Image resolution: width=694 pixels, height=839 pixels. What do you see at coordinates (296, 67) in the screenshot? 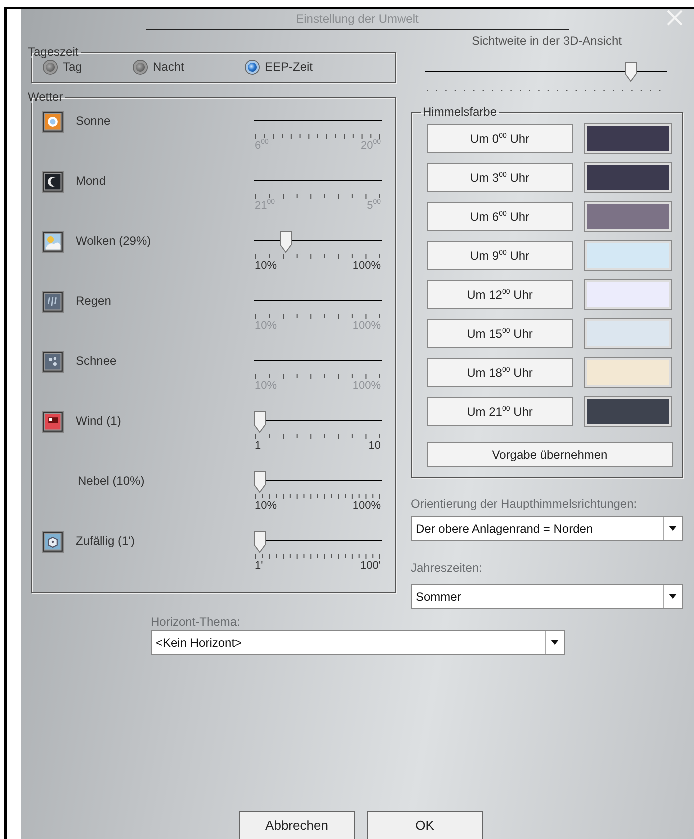
I see `radio-button: EEP-Zeit` at bounding box center [296, 67].